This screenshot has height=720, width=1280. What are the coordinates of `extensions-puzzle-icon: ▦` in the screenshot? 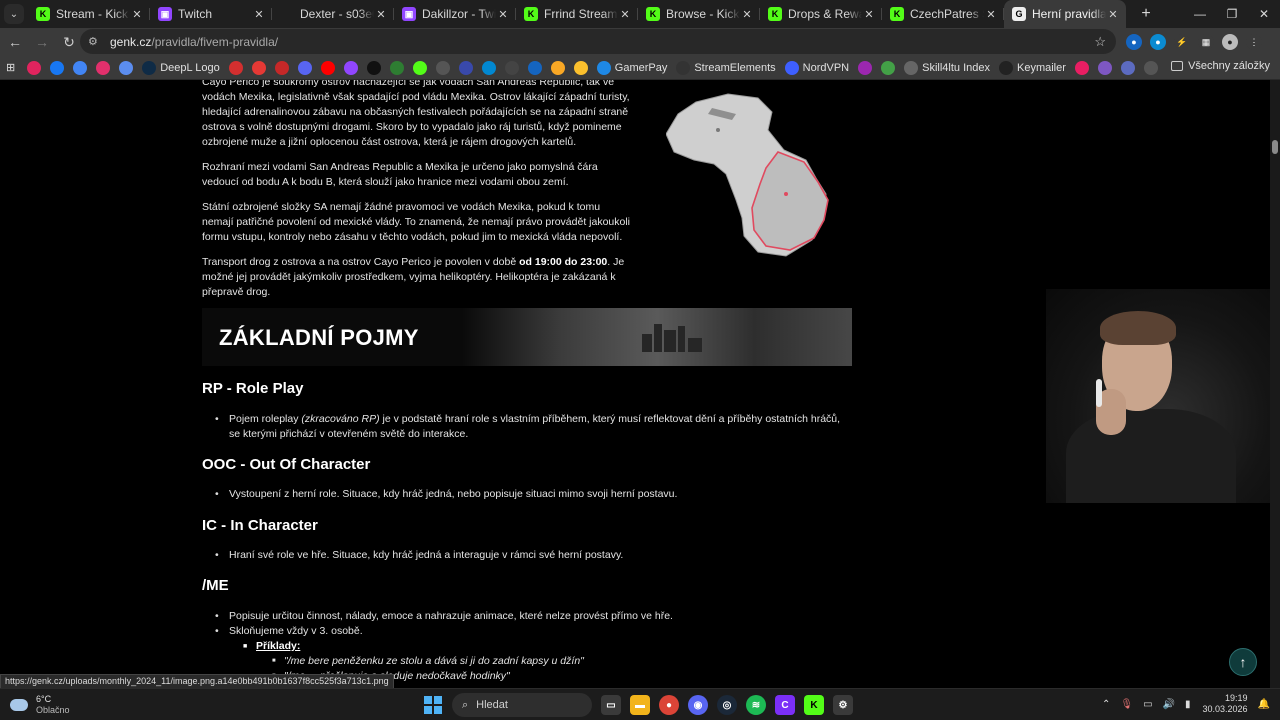 It's located at (1206, 42).